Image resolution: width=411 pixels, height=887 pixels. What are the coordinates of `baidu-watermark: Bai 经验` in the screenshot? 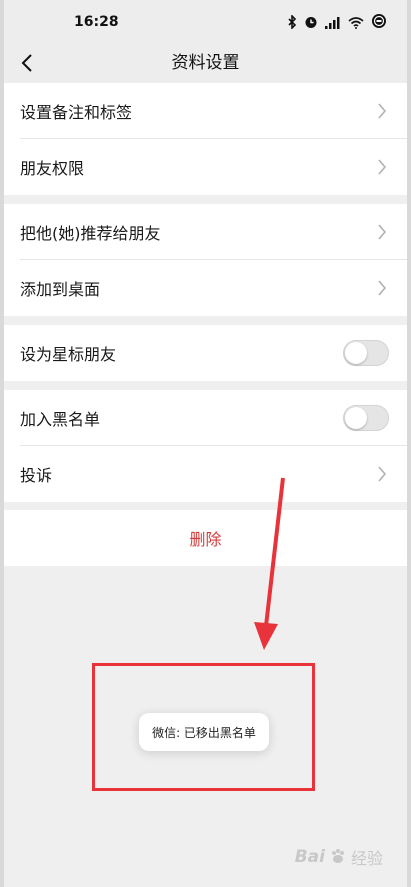 It's located at (339, 857).